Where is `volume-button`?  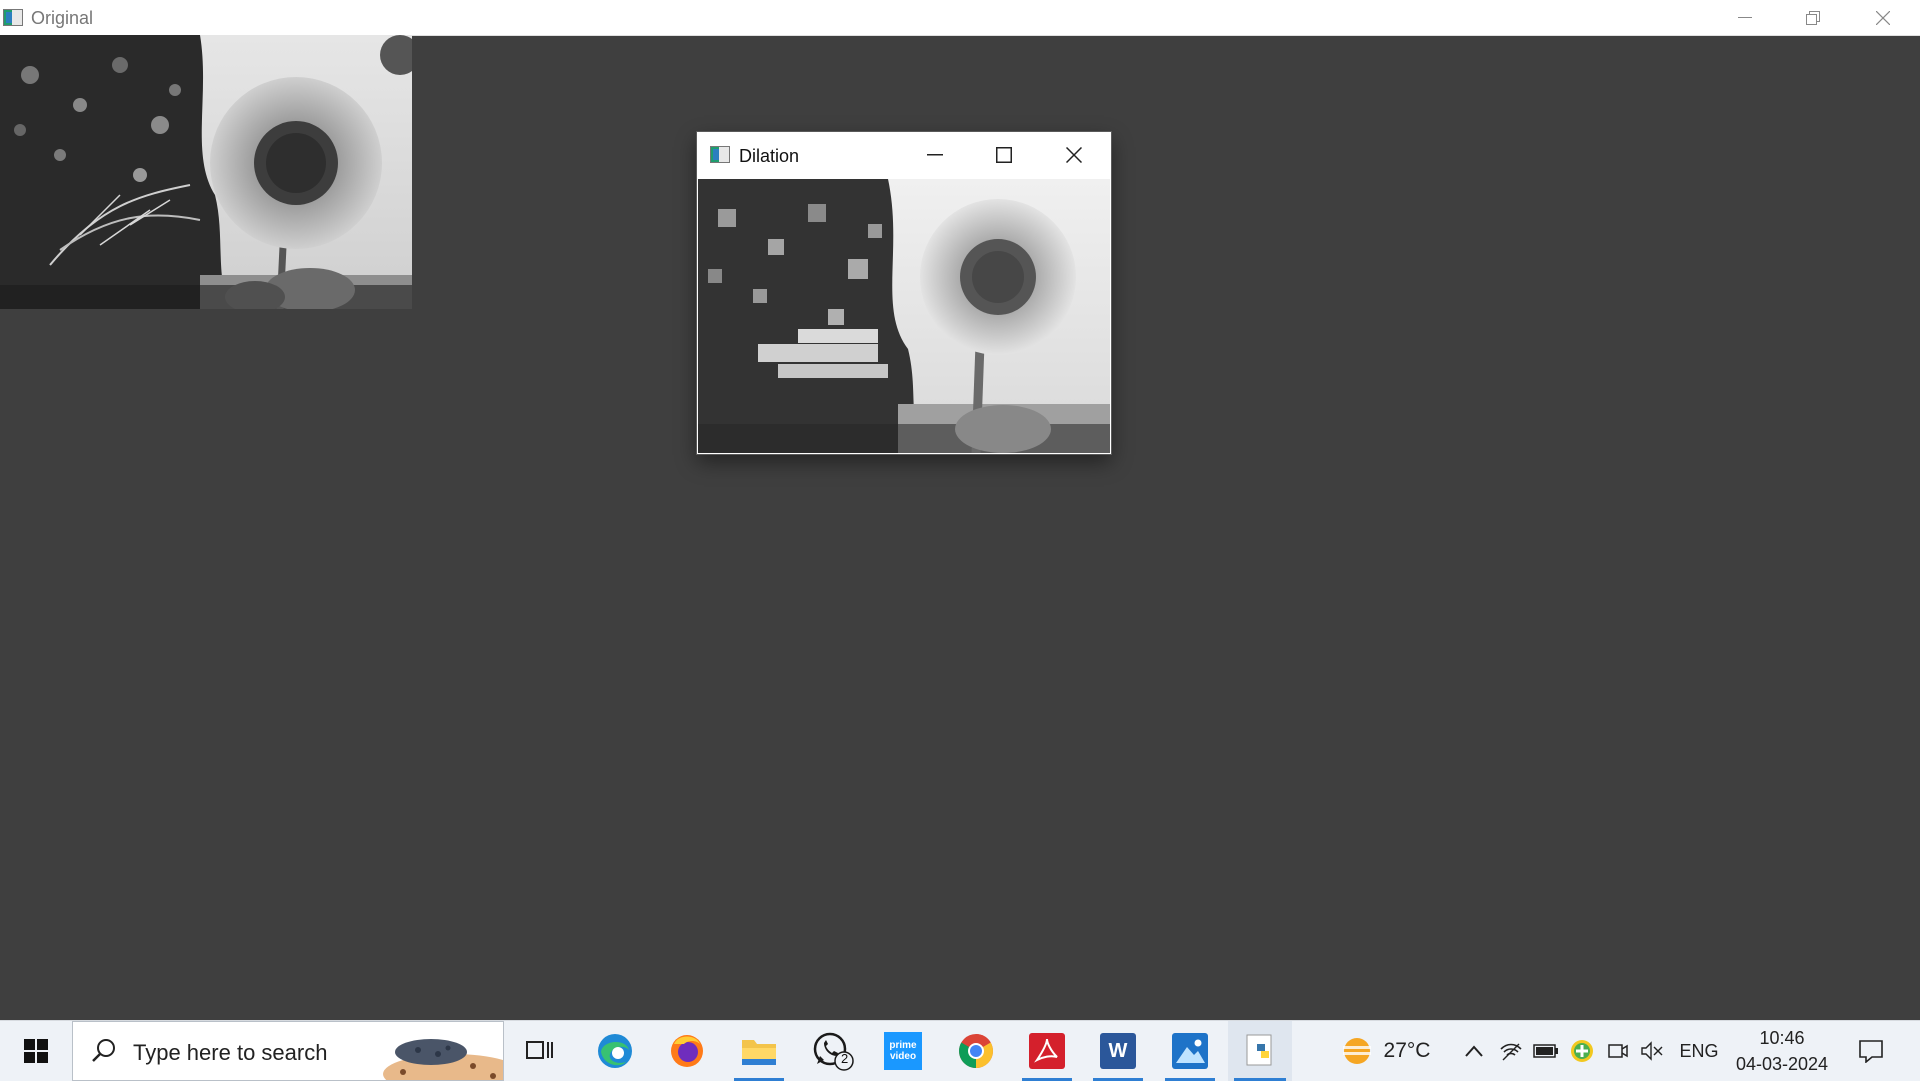 volume-button is located at coordinates (1652, 1051).